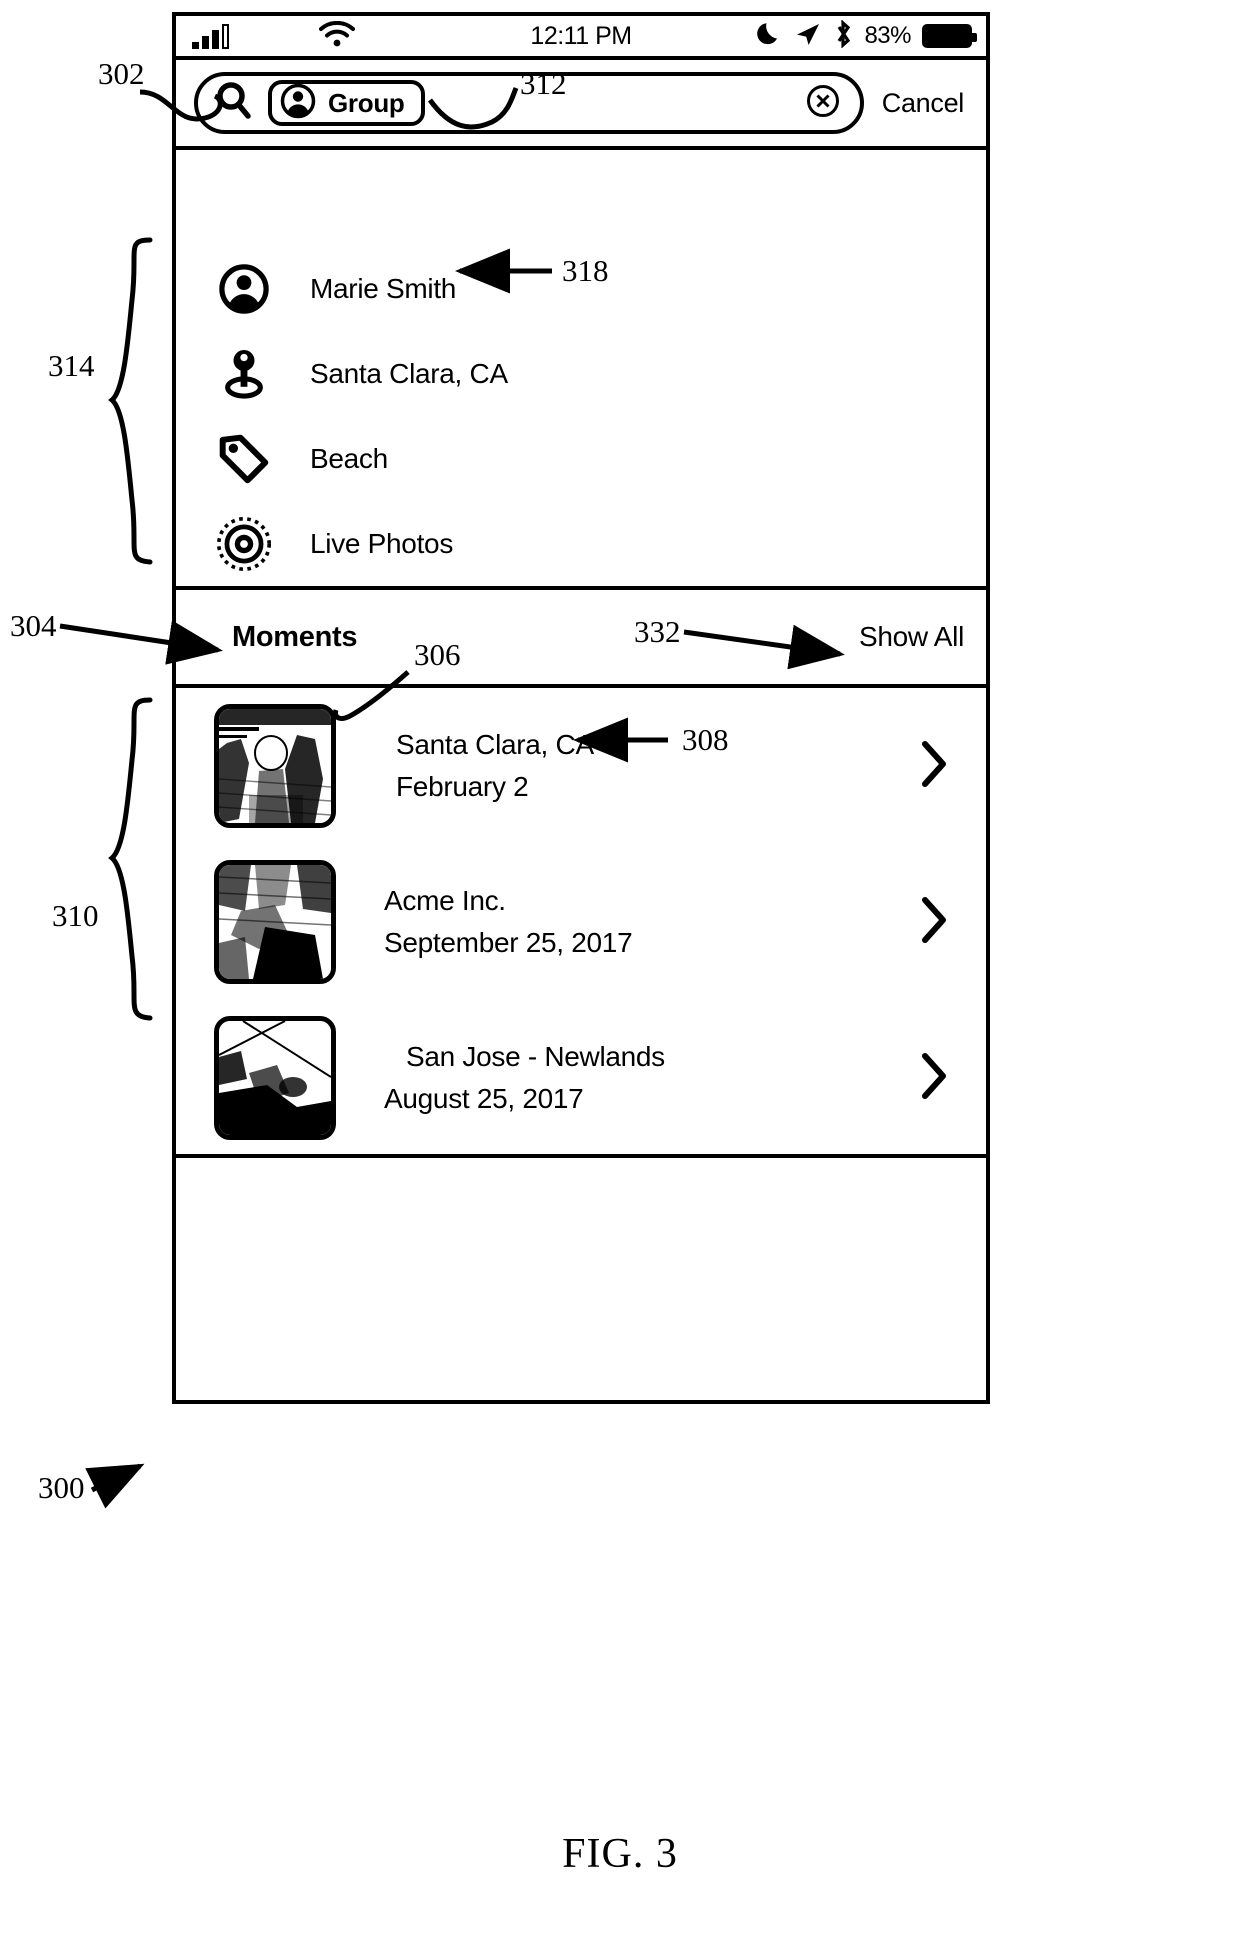  What do you see at coordinates (535, 1056) in the screenshot?
I see `moment-title: San Jose - Newlands` at bounding box center [535, 1056].